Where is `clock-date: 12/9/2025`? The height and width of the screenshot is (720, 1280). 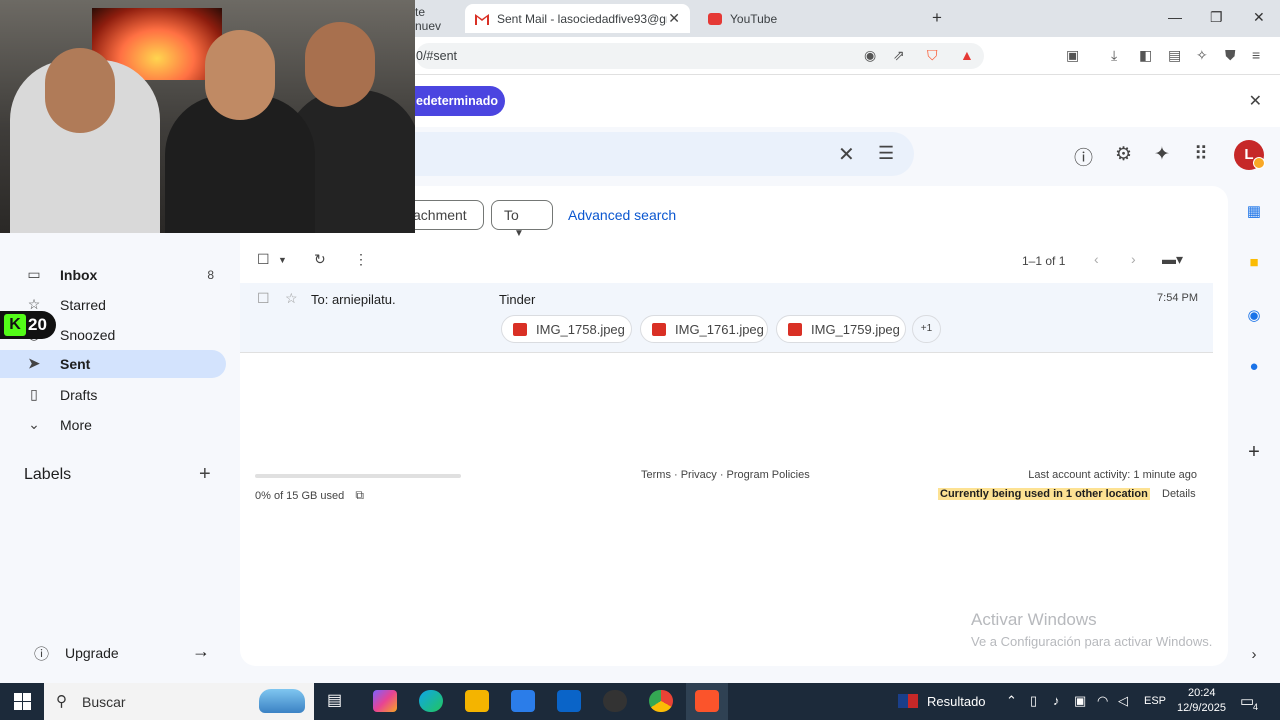 clock-date: 12/9/2025 is located at coordinates (1201, 708).